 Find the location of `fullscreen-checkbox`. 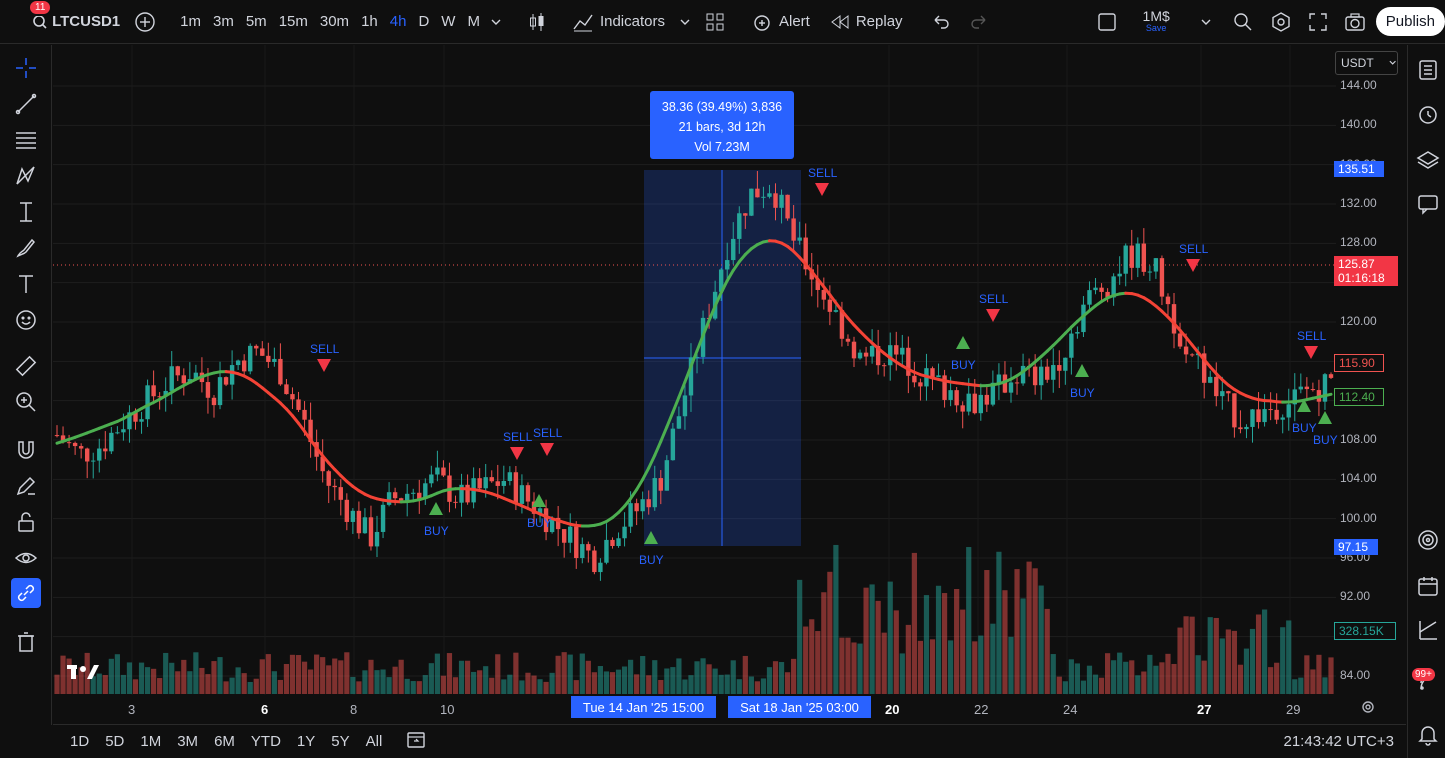

fullscreen-checkbox is located at coordinates (1107, 22).